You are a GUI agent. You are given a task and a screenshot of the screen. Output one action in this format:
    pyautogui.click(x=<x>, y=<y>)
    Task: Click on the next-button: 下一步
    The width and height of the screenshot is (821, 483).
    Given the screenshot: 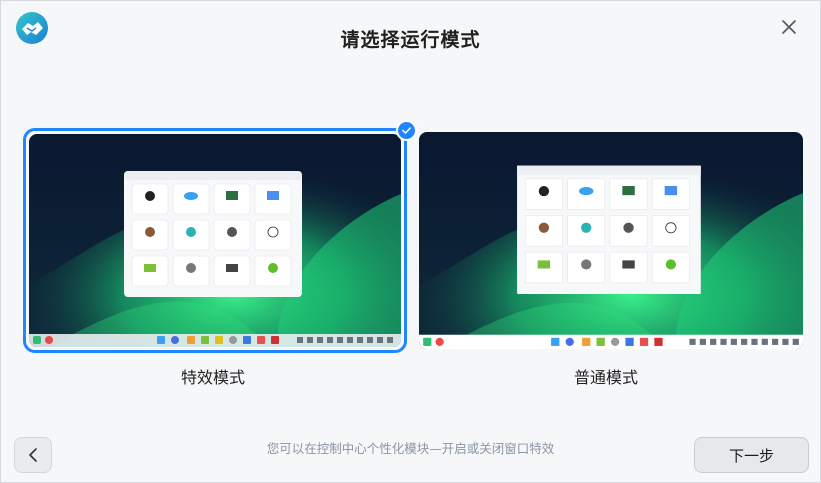 What is the action you would take?
    pyautogui.click(x=751, y=455)
    